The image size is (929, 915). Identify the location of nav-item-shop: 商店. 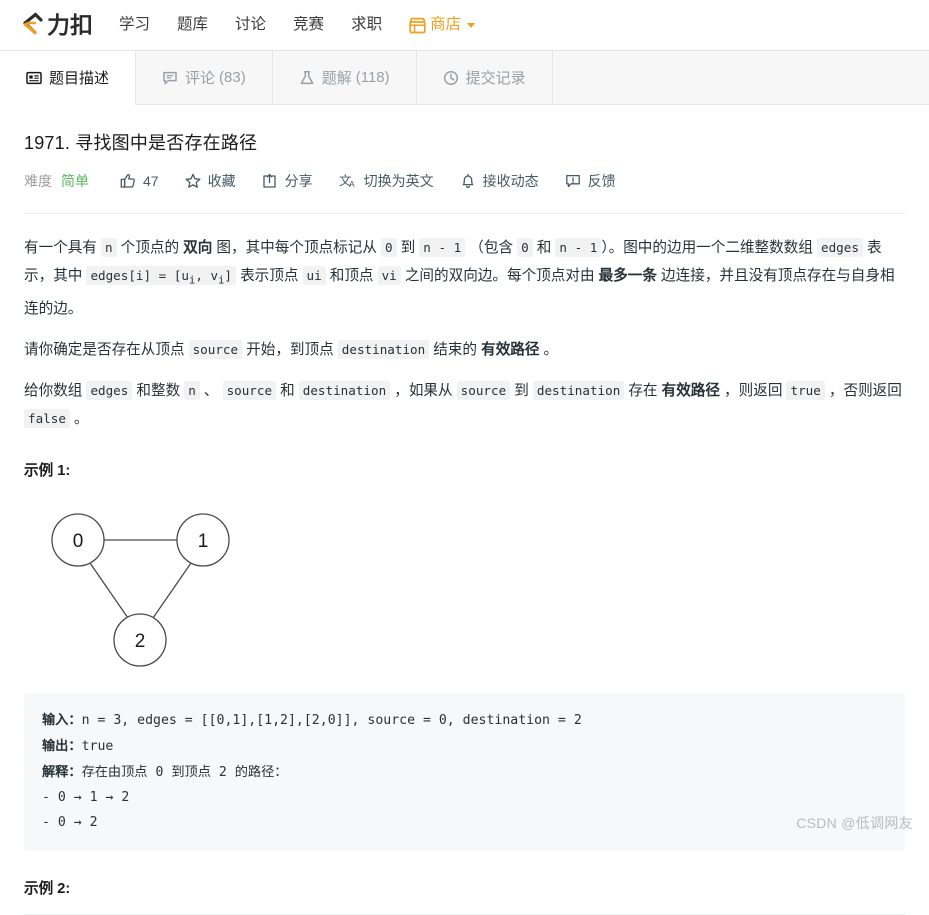
(442, 25).